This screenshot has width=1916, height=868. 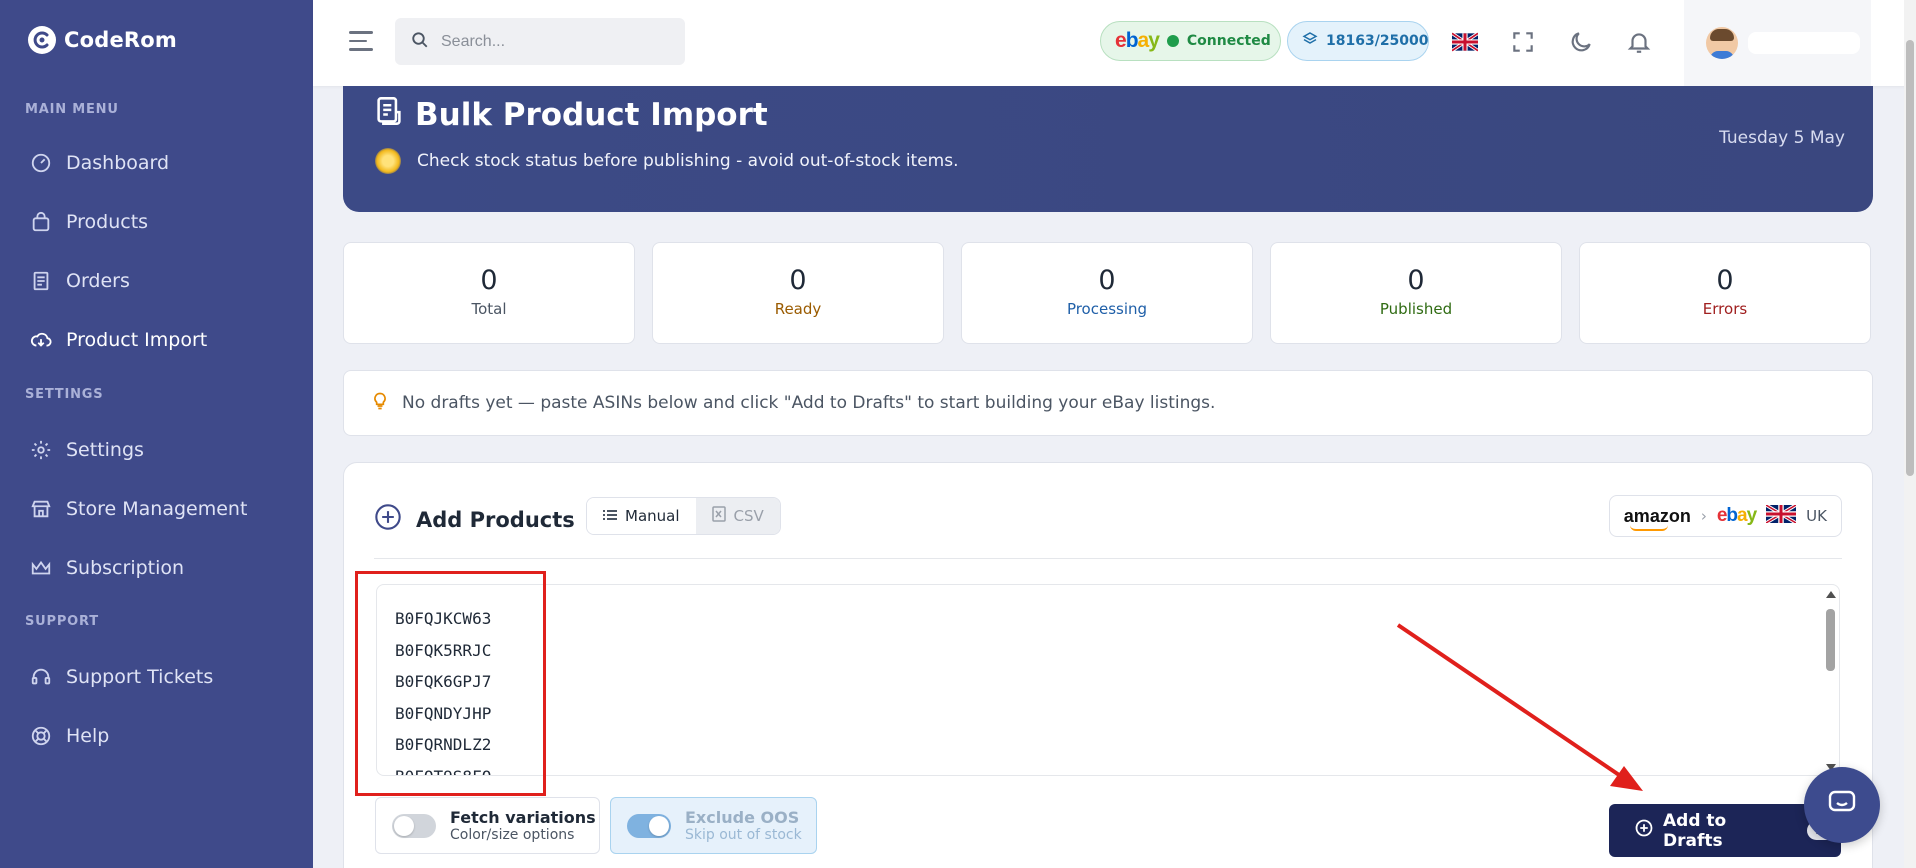 I want to click on marketplace-route: amazon › ebay UK, so click(x=1725, y=516).